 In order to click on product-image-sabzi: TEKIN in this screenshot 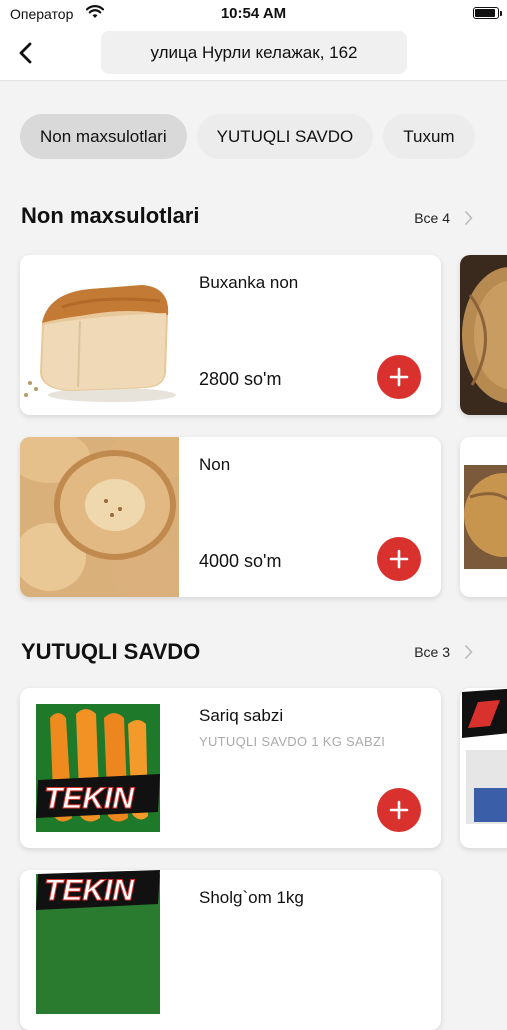, I will do `click(99, 768)`.